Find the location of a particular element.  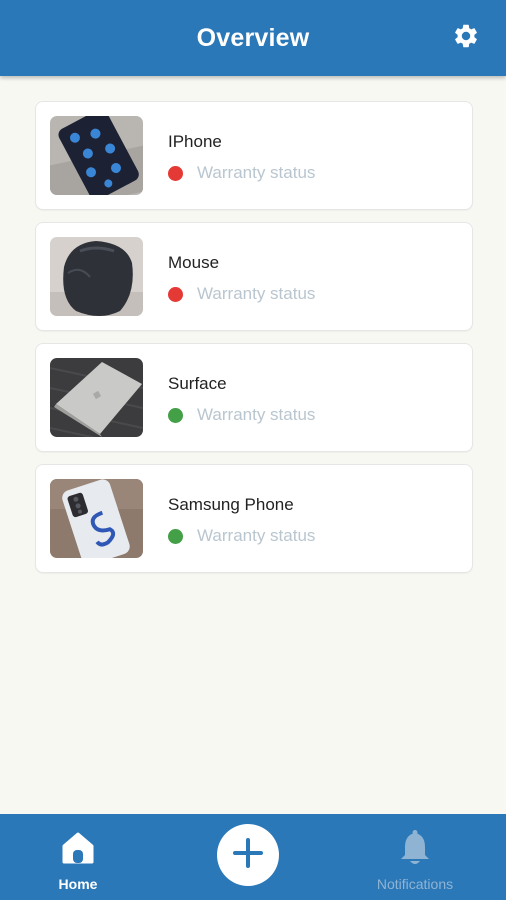

samsung-phone-photo is located at coordinates (96, 518).